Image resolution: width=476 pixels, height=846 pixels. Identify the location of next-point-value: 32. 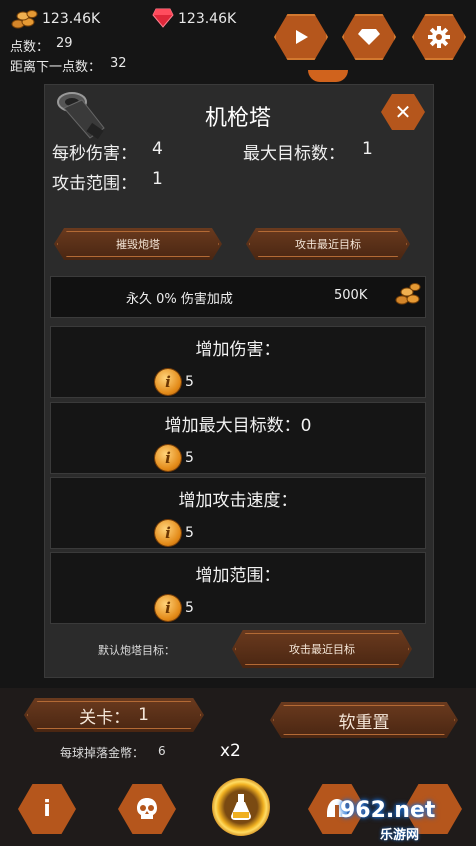
(118, 63).